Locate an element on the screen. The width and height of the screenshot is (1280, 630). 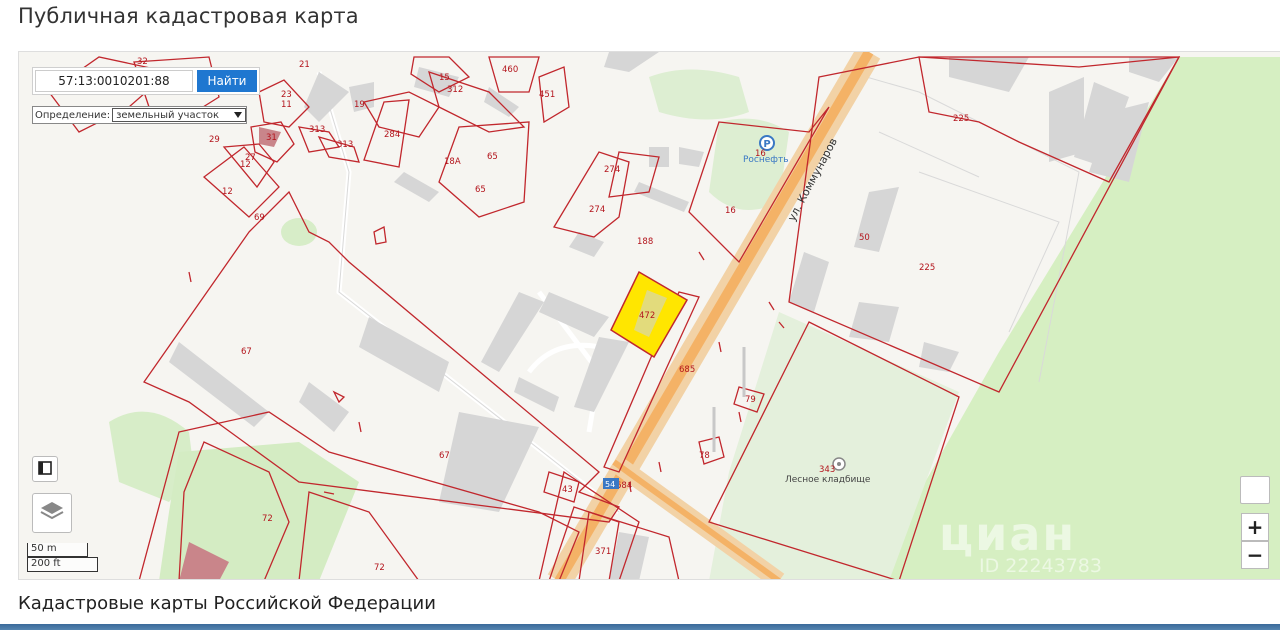
parcel-label: 31 is located at coordinates (271, 138).